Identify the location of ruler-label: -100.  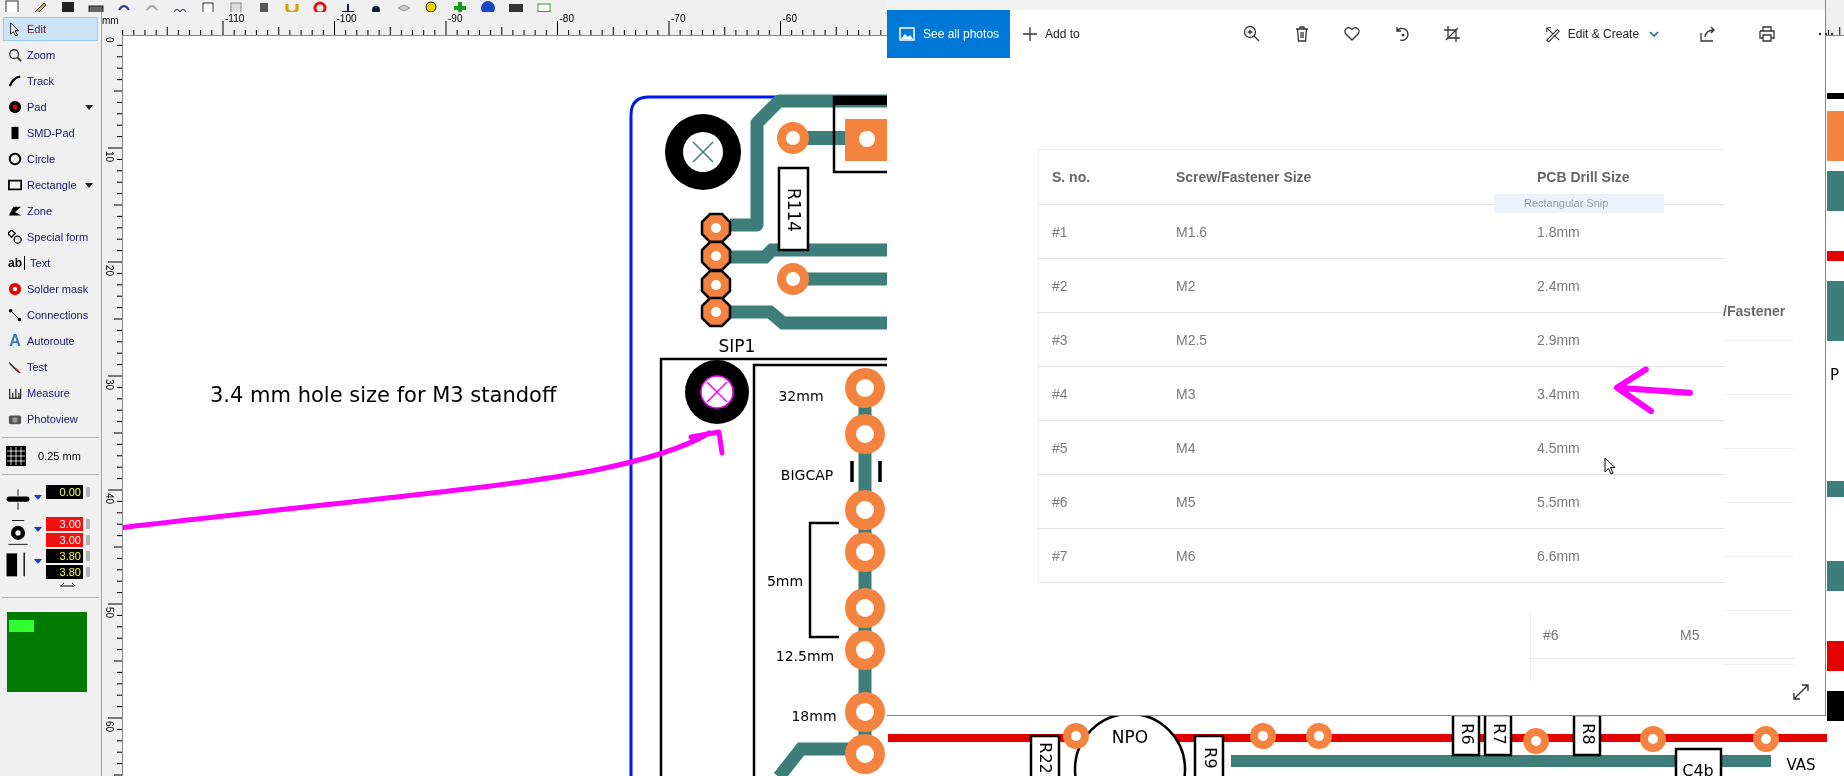
(346, 18).